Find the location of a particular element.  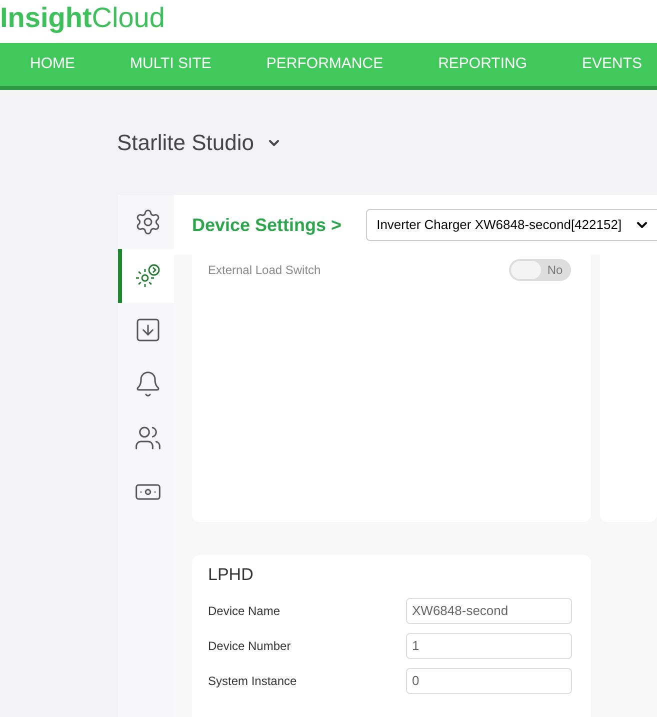

side-menu-item is located at coordinates (146, 276).